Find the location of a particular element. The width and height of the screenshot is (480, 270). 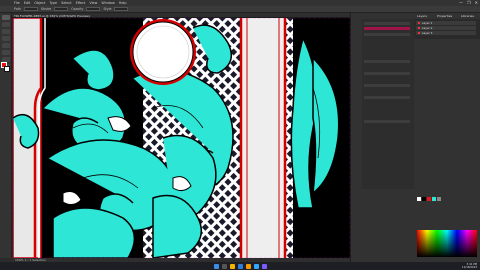

type-tool-icon is located at coordinates (5, 38).